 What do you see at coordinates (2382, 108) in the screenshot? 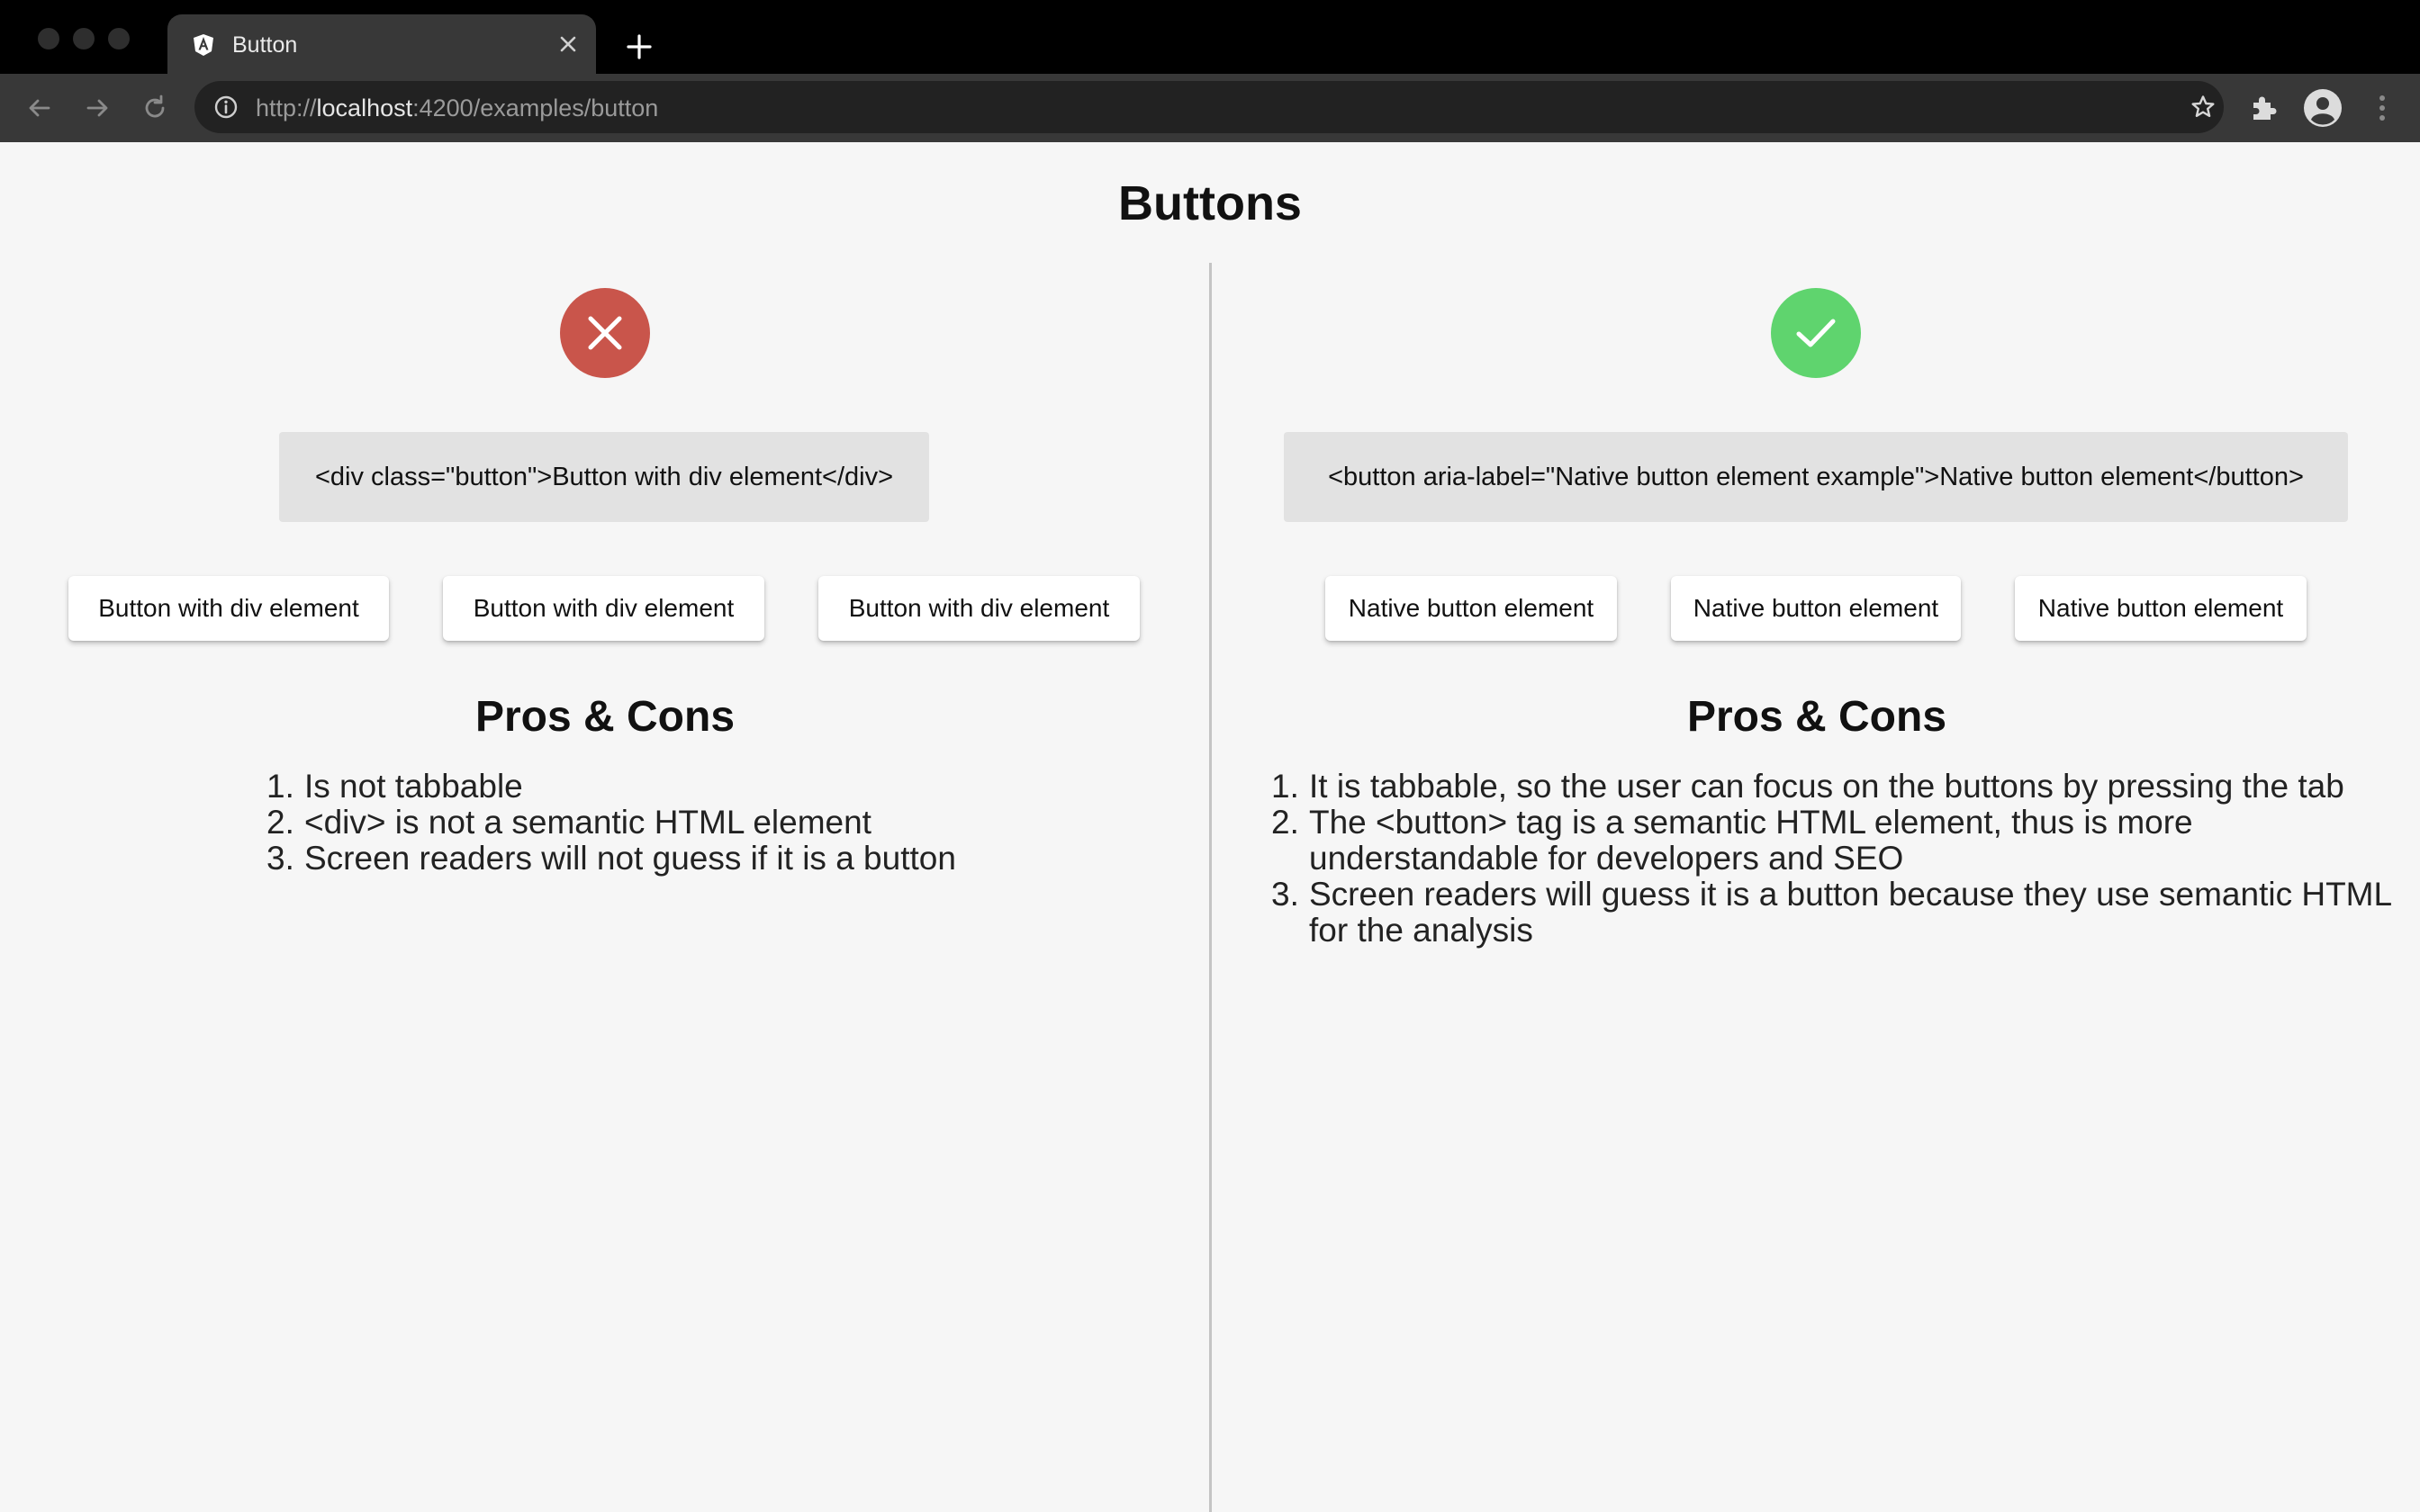
I see `browser-menu-dots-icon` at bounding box center [2382, 108].